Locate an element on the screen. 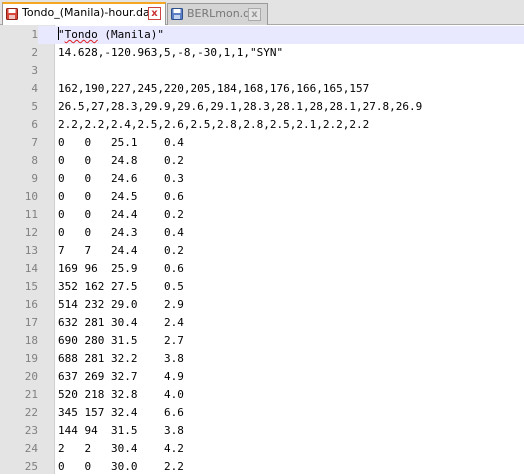  line-number: 10 is located at coordinates (31, 196).